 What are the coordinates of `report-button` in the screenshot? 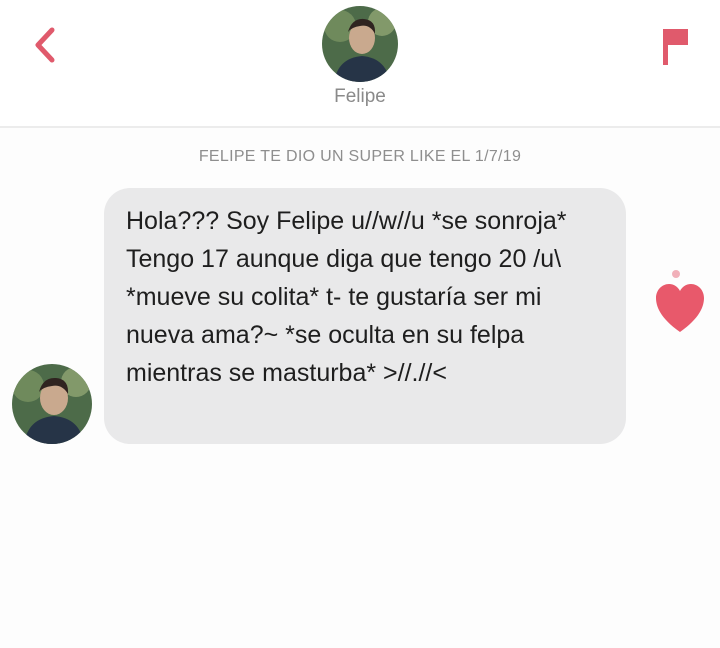 It's located at (675, 47).